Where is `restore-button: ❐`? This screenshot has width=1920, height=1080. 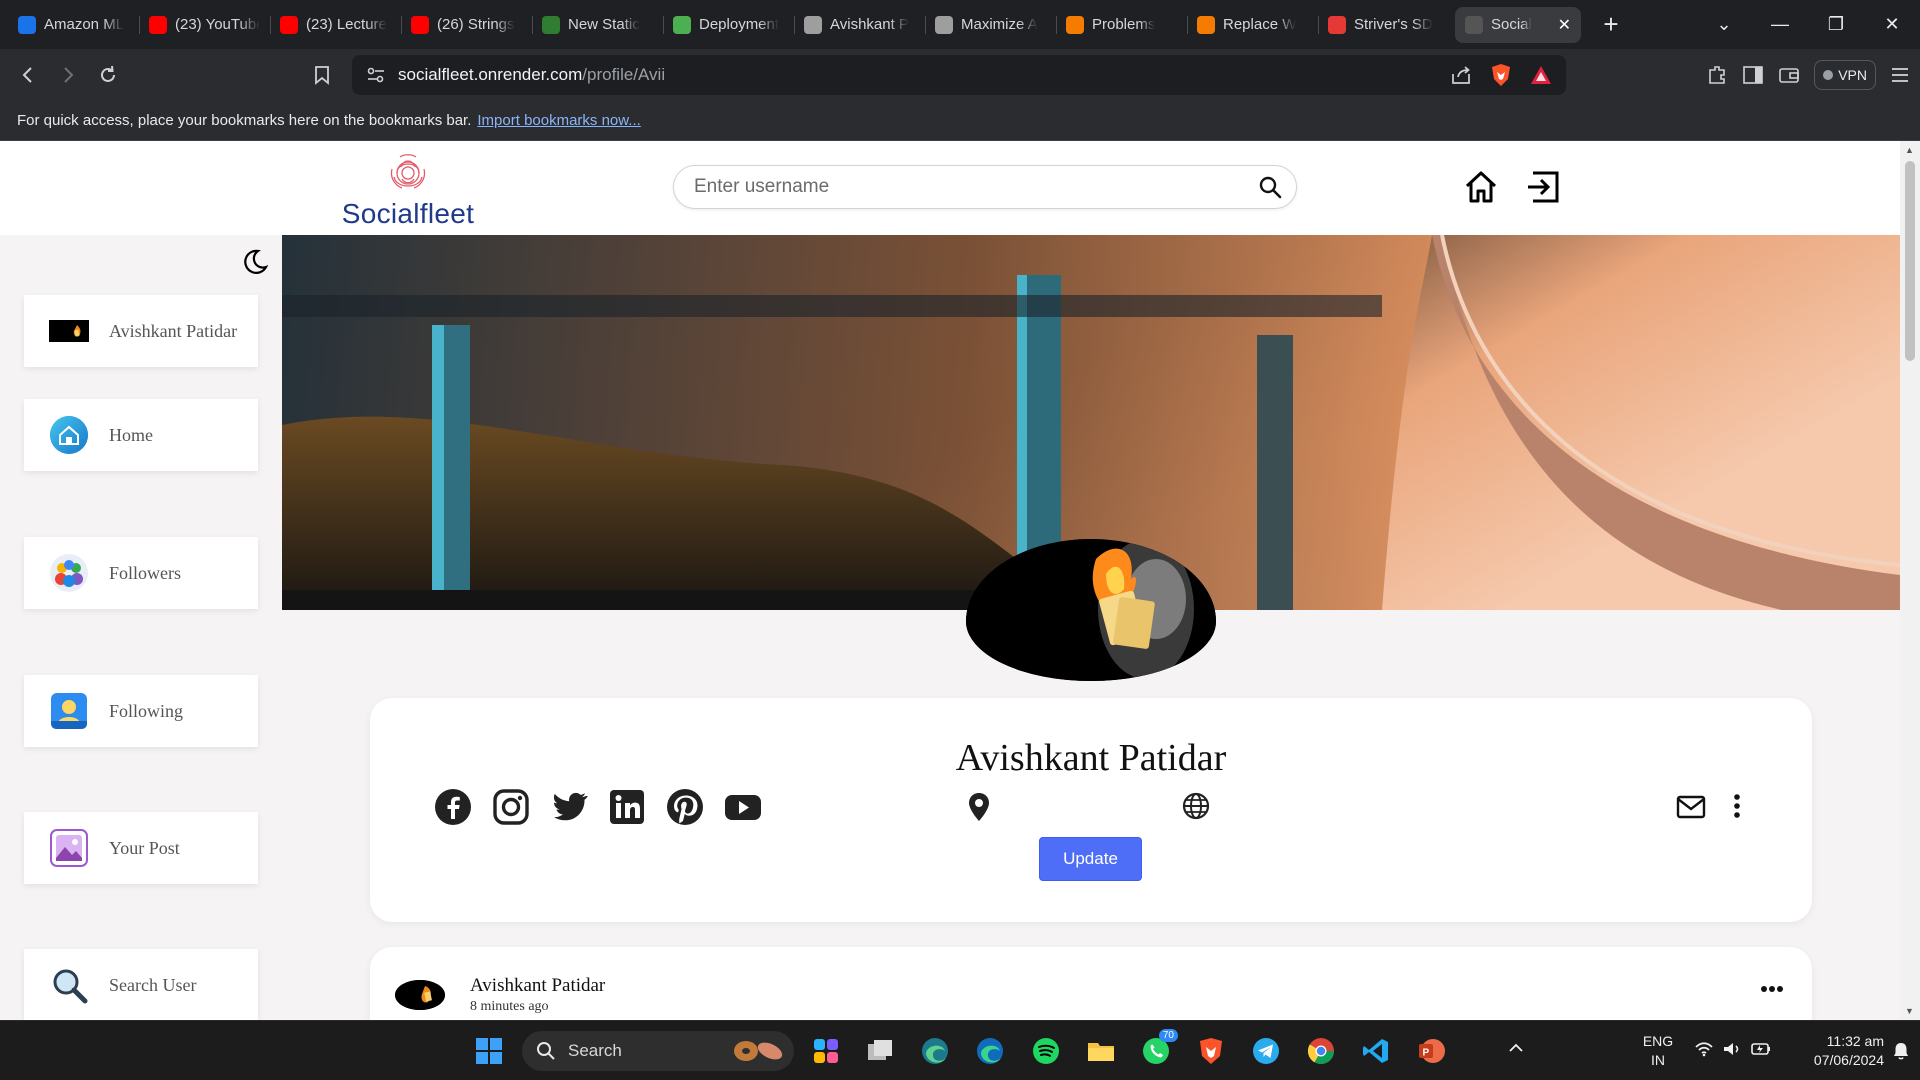 restore-button: ❐ is located at coordinates (1836, 24).